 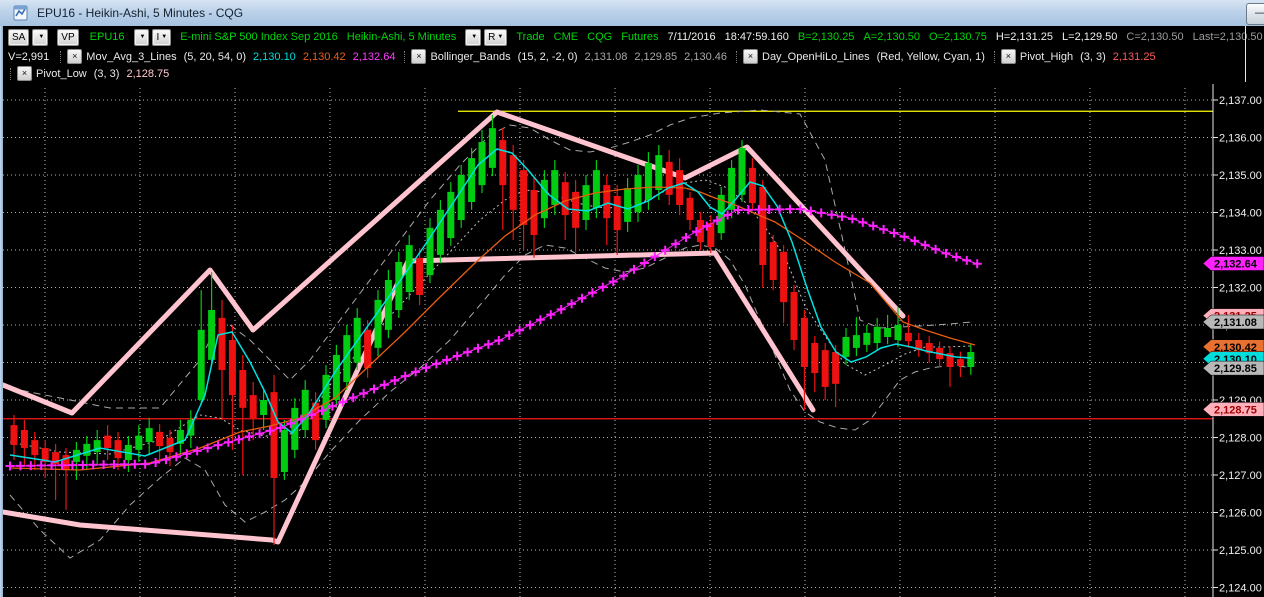 What do you see at coordinates (68, 37) in the screenshot?
I see `vp-button: VP` at bounding box center [68, 37].